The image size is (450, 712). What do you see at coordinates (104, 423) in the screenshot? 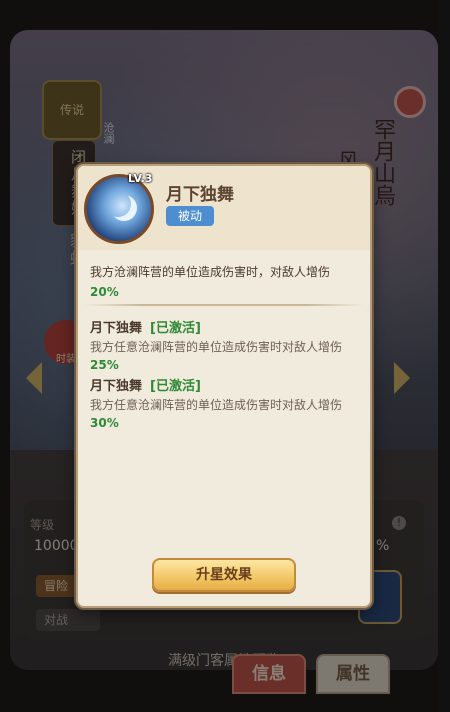
I see `star-effect-value: 30%` at bounding box center [104, 423].